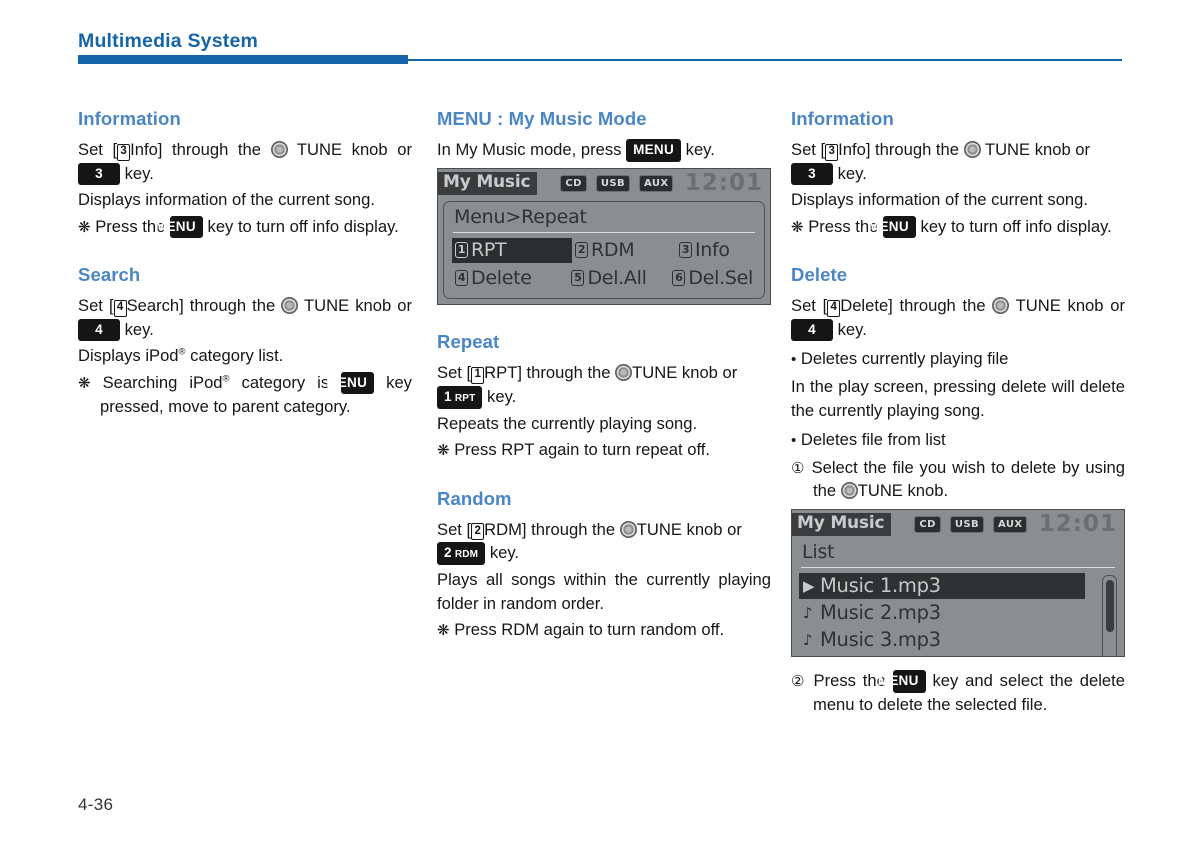  I want to click on random-note: ❋ Press RDM again to turn random off., so click(604, 630).